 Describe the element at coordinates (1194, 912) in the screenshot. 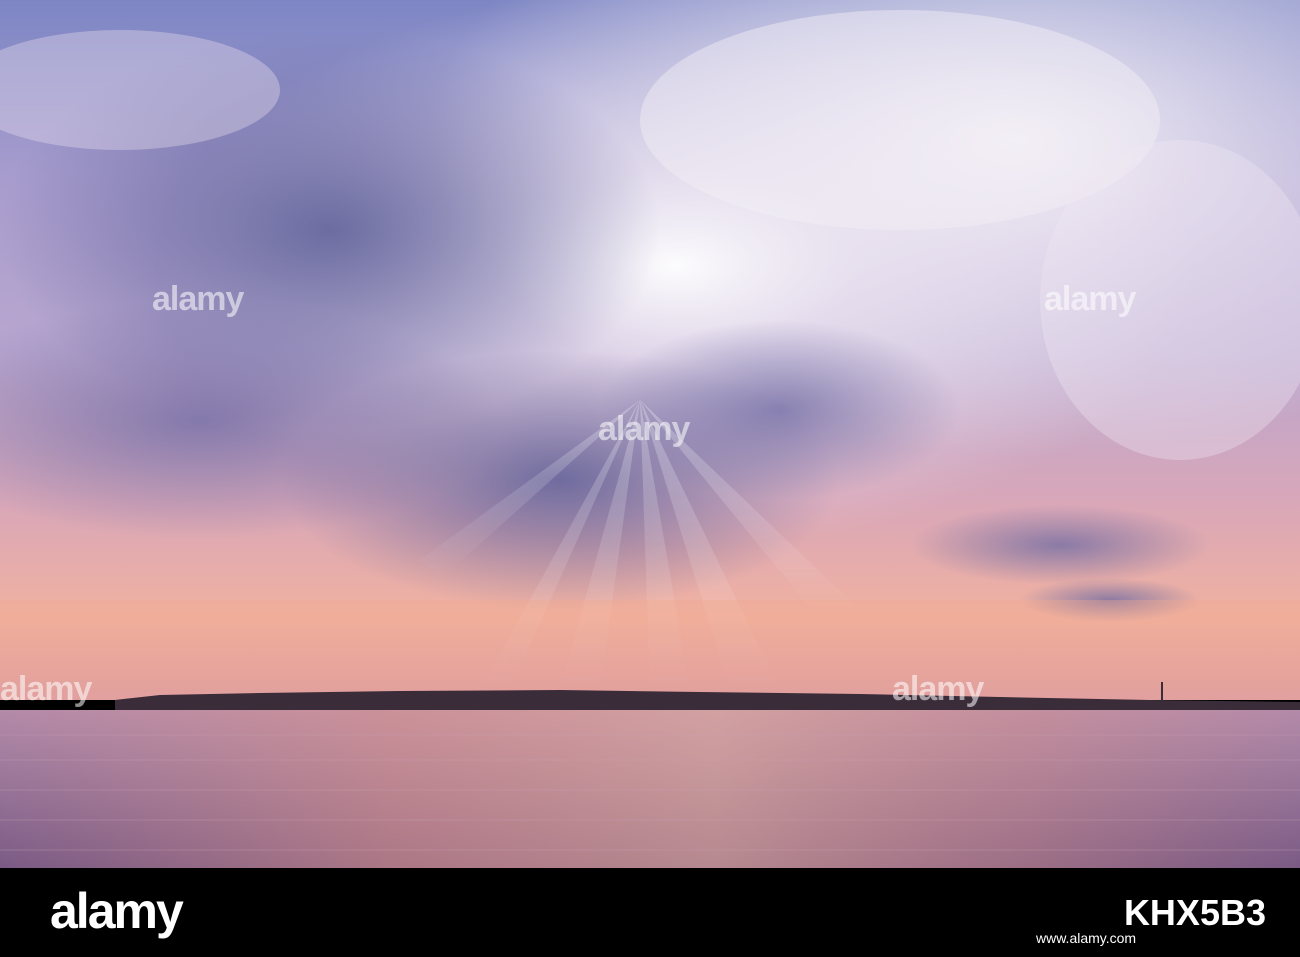

I see `image-id: KHX5B3` at that location.